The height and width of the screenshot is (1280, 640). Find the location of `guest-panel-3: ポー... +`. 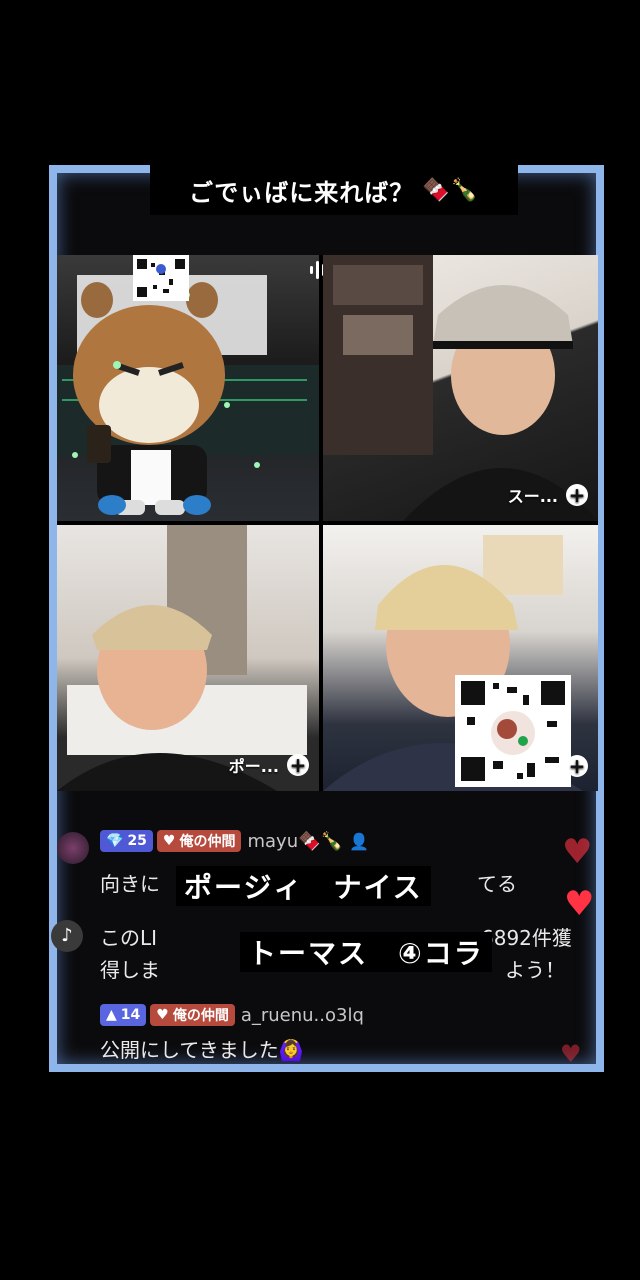

guest-panel-3: ポー... + is located at coordinates (188, 658).